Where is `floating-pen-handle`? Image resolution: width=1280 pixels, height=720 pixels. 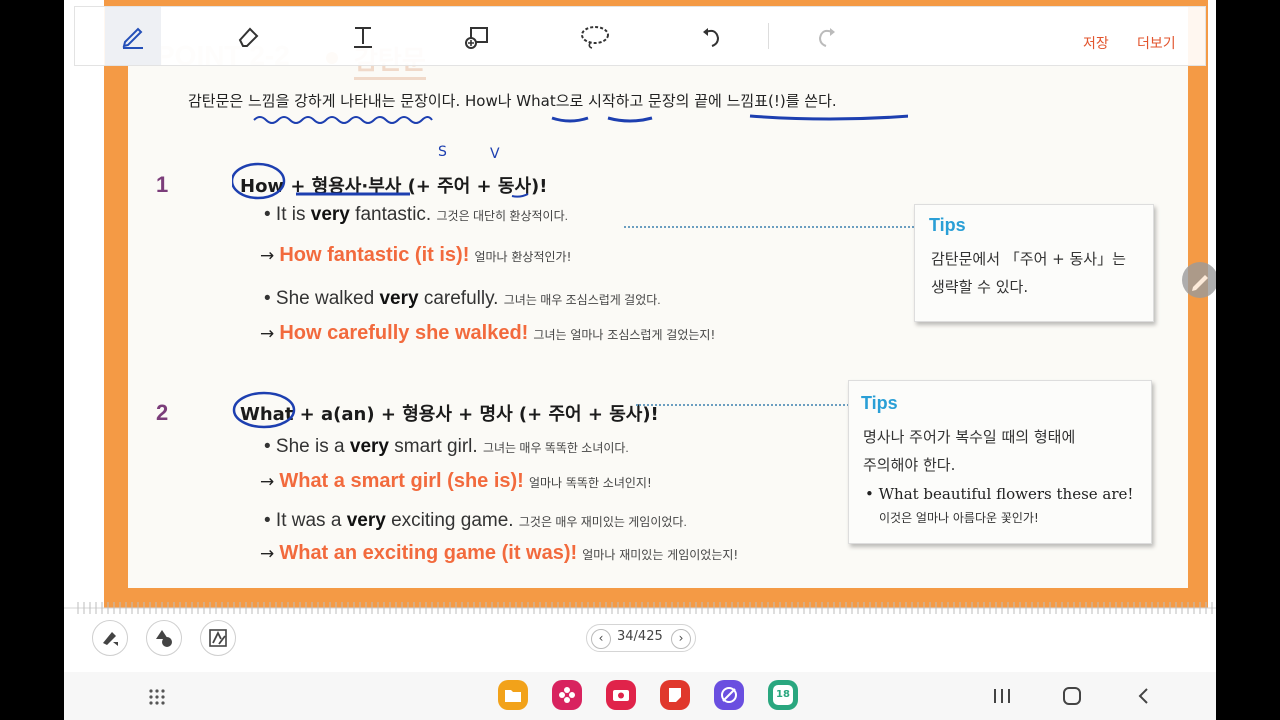
floating-pen-handle is located at coordinates (1199, 280).